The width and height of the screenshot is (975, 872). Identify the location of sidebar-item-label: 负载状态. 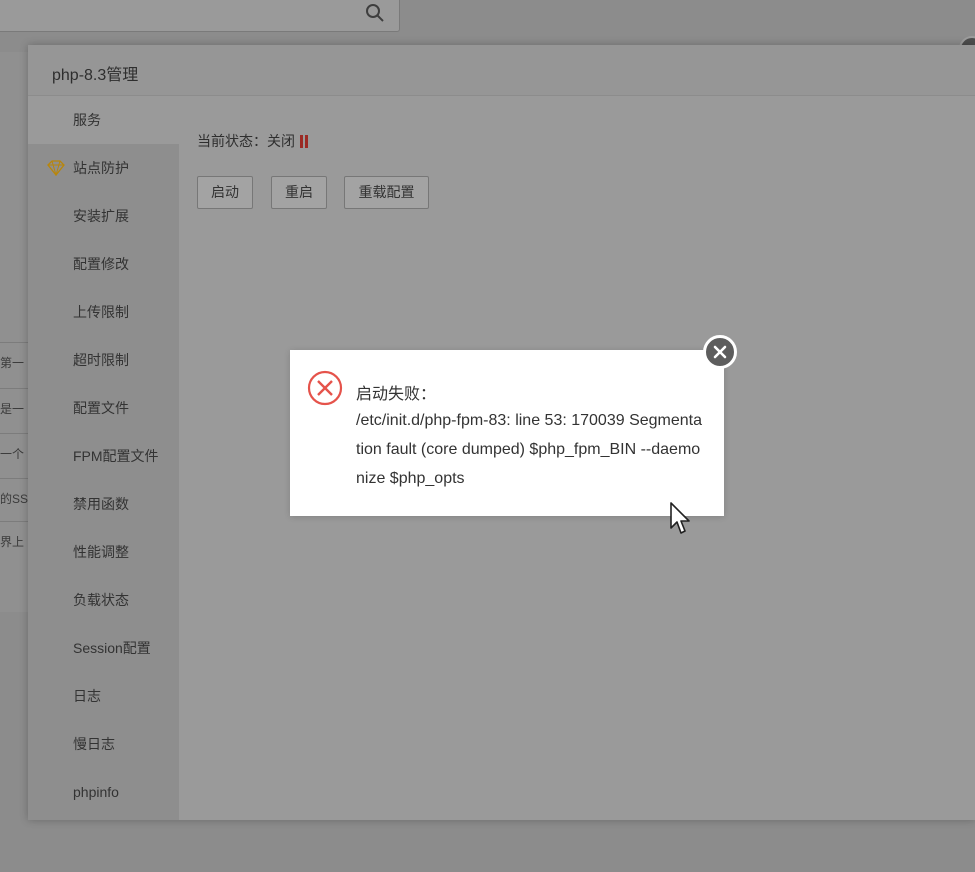
(101, 600).